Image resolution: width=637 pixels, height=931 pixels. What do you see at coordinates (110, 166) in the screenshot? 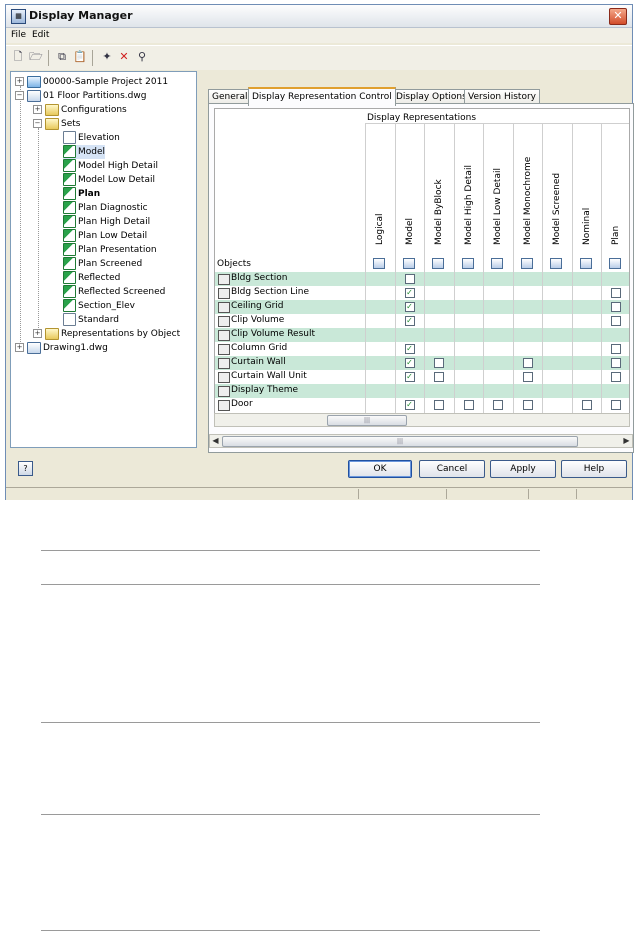
I see `tree-item-set: Model High Detail` at bounding box center [110, 166].